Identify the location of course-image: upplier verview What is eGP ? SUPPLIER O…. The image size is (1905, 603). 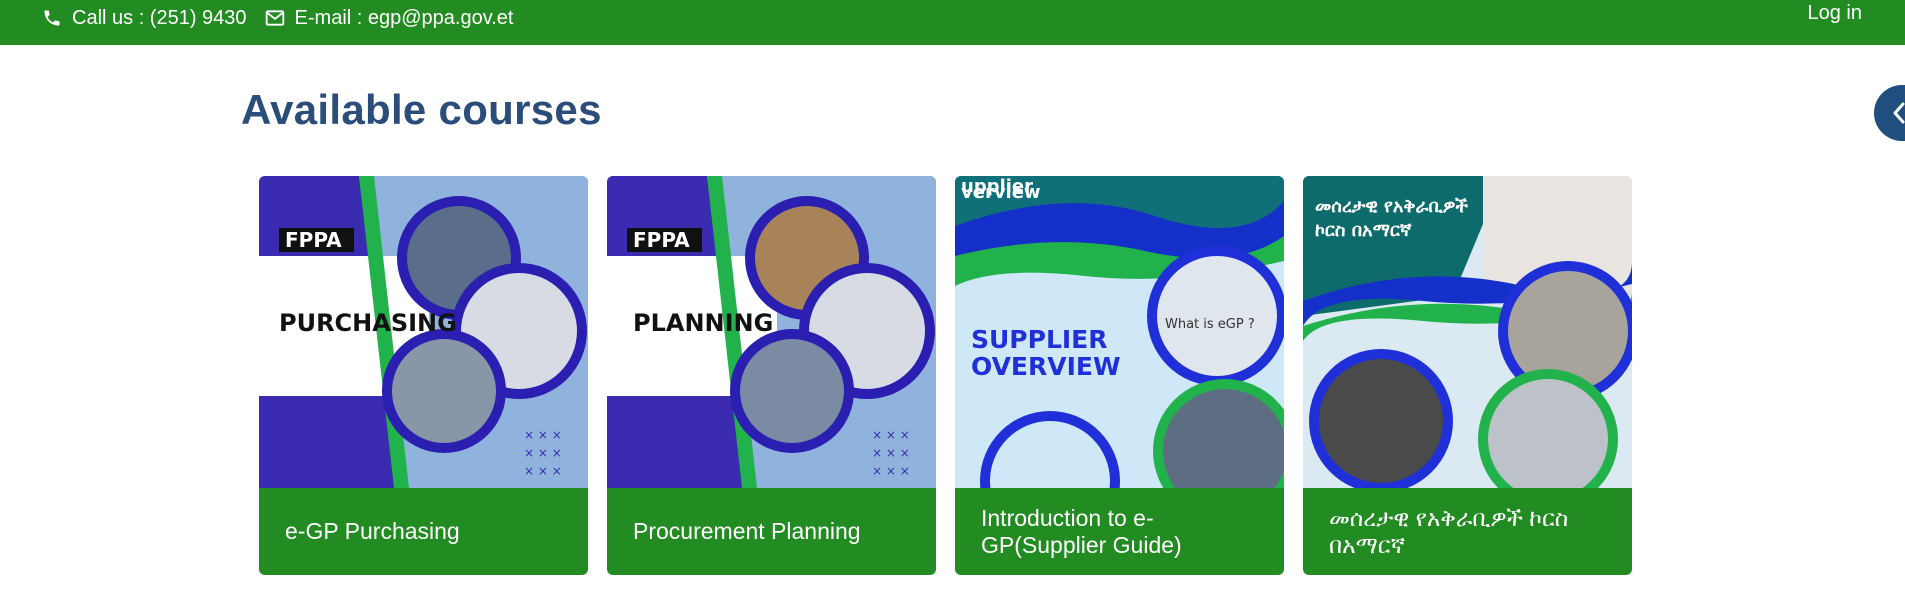
(1119, 332).